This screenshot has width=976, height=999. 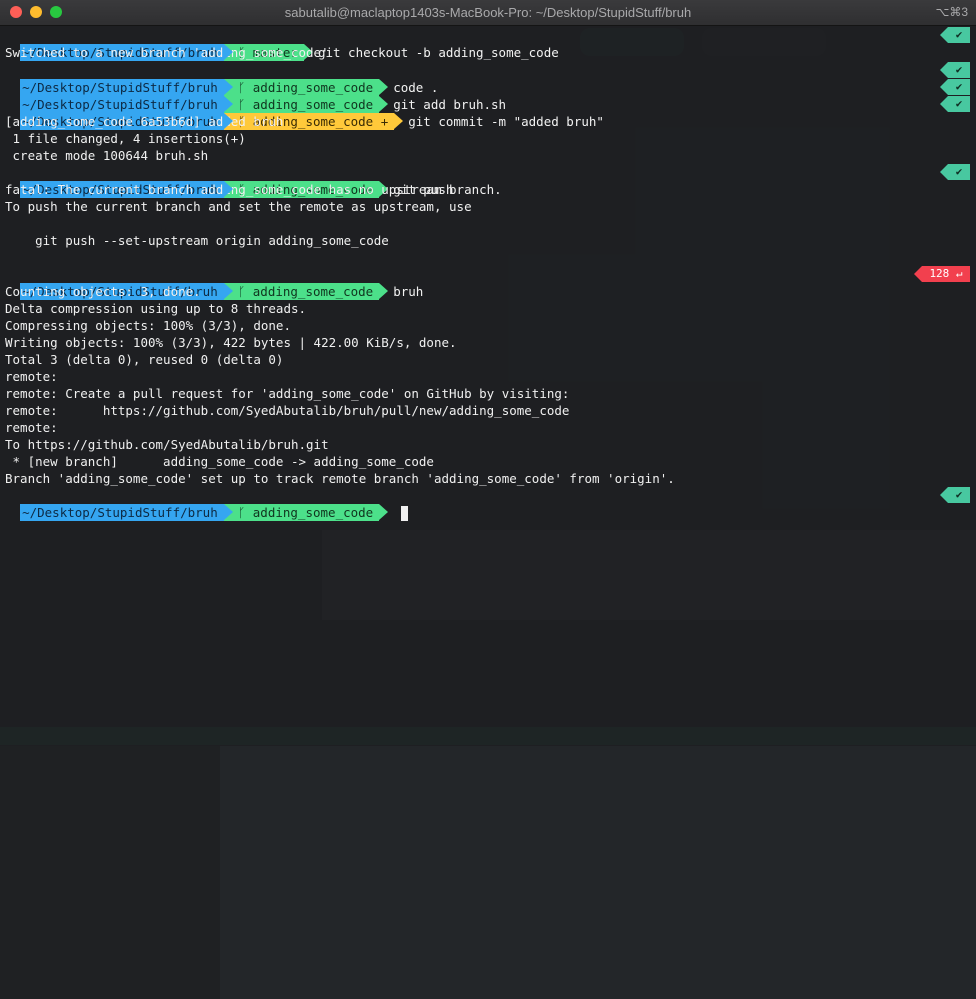 What do you see at coordinates (110, 872) in the screenshot?
I see `background-file-explorer` at bounding box center [110, 872].